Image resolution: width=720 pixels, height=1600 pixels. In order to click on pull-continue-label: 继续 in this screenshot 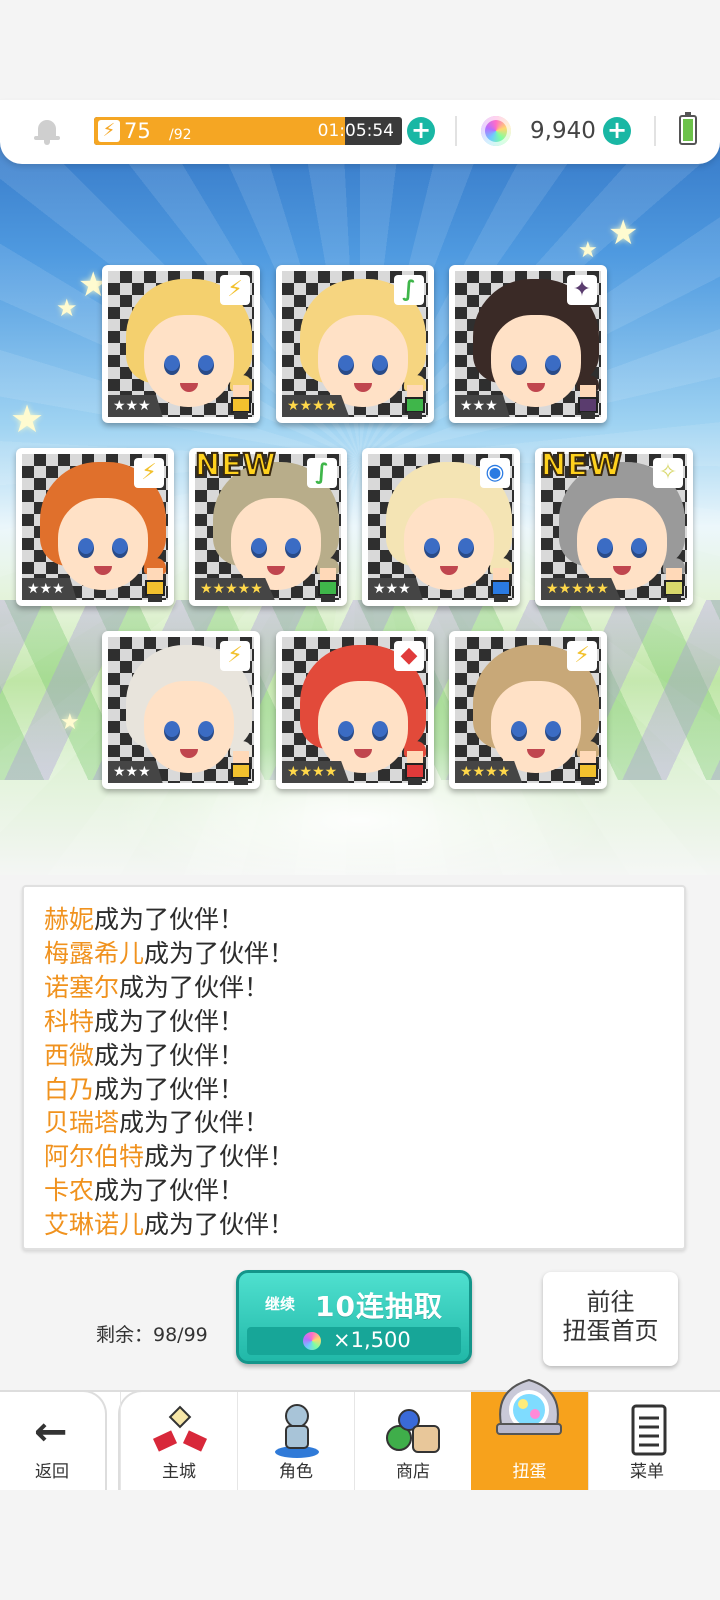, I will do `click(280, 1304)`.